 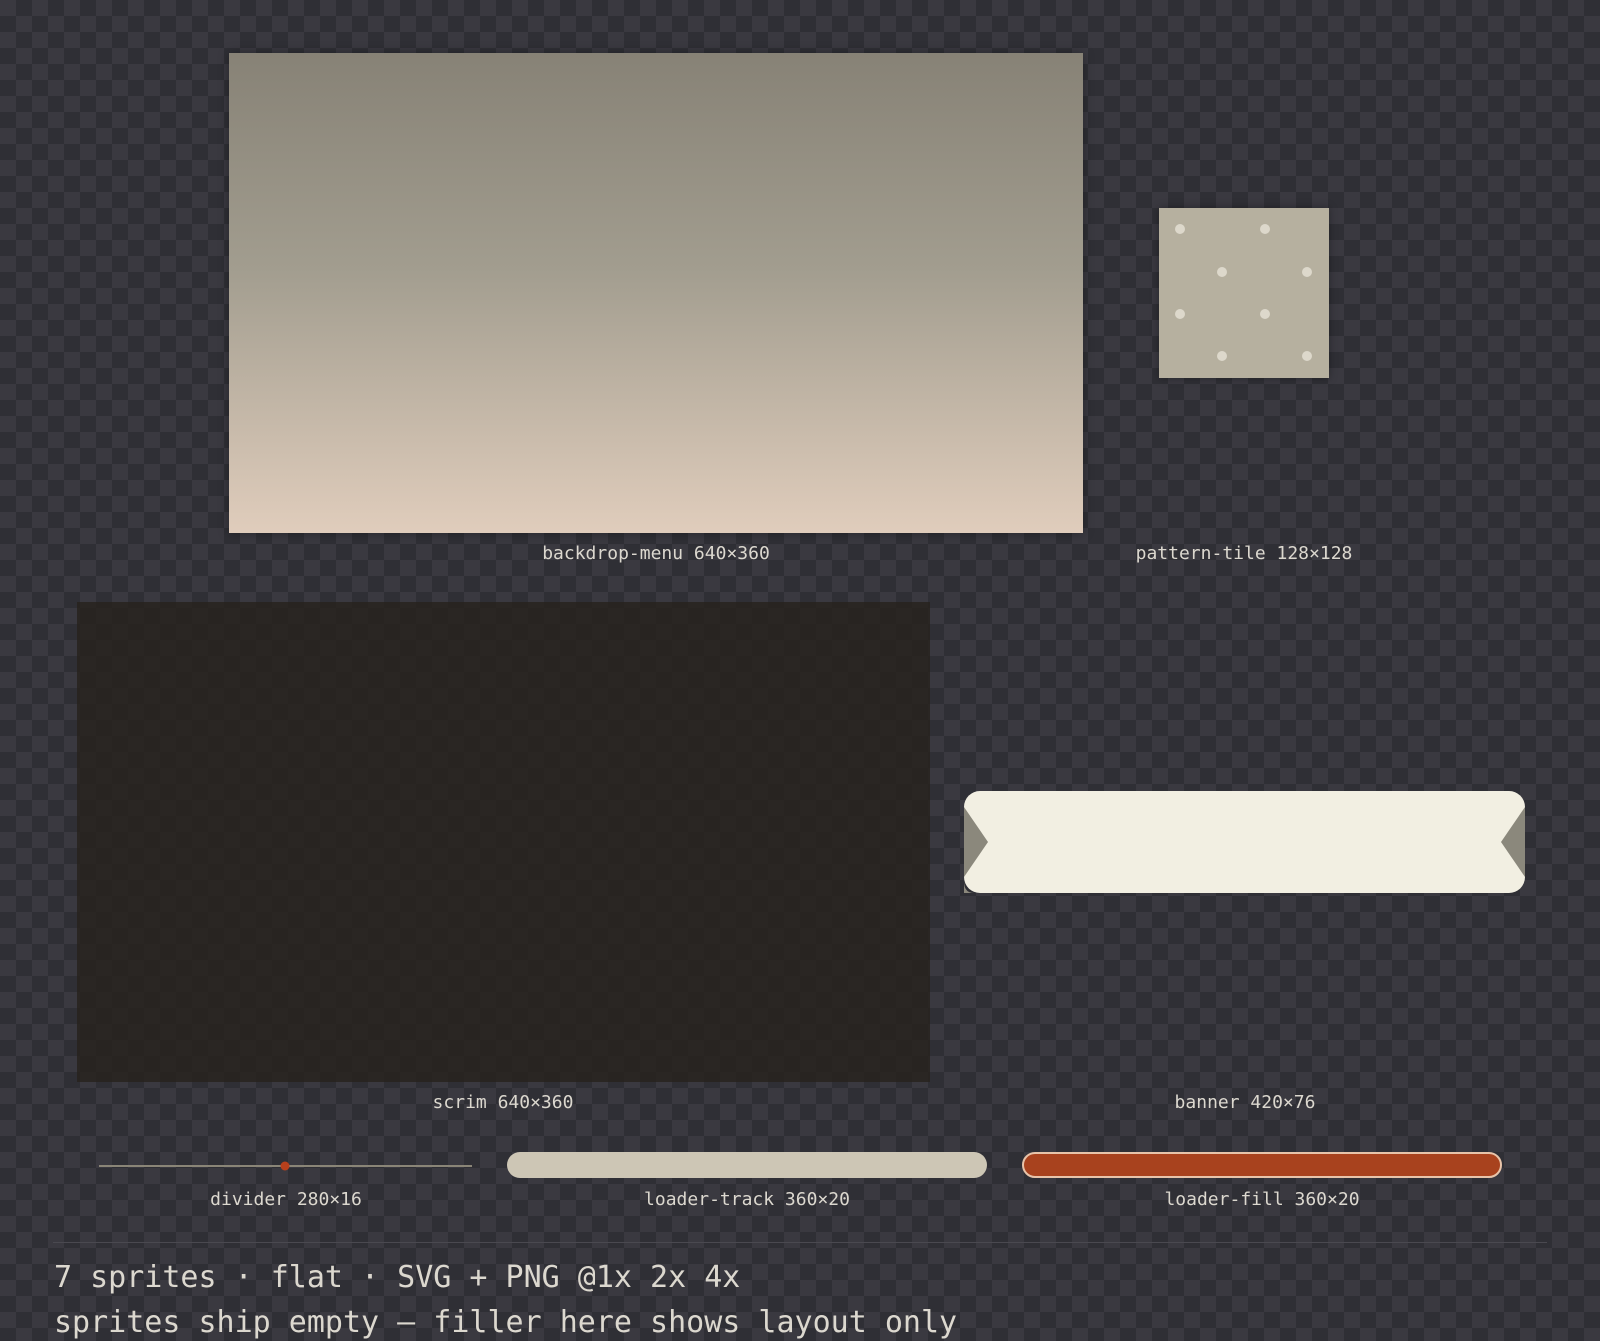 I want to click on footer-summary: 7 sprites · flat · SVG + PNG @1x 2x 4x, so click(x=397, y=1277).